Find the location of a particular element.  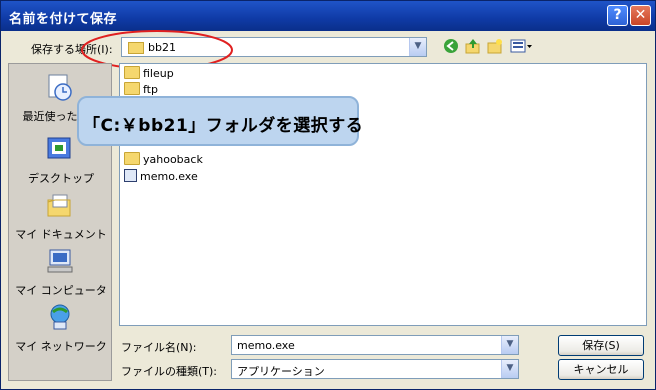

place-label: マイ コンピュータ is located at coordinates (61, 290).